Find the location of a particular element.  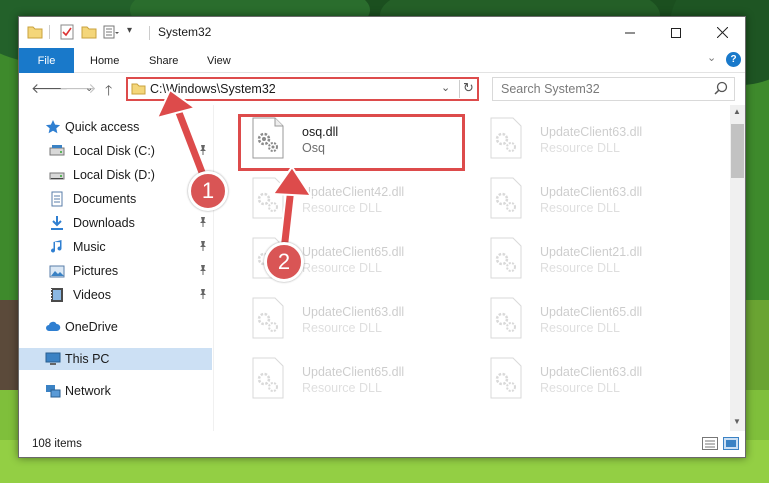

file-item: UpdateClient42.dll Resource DLL is located at coordinates (353, 202).